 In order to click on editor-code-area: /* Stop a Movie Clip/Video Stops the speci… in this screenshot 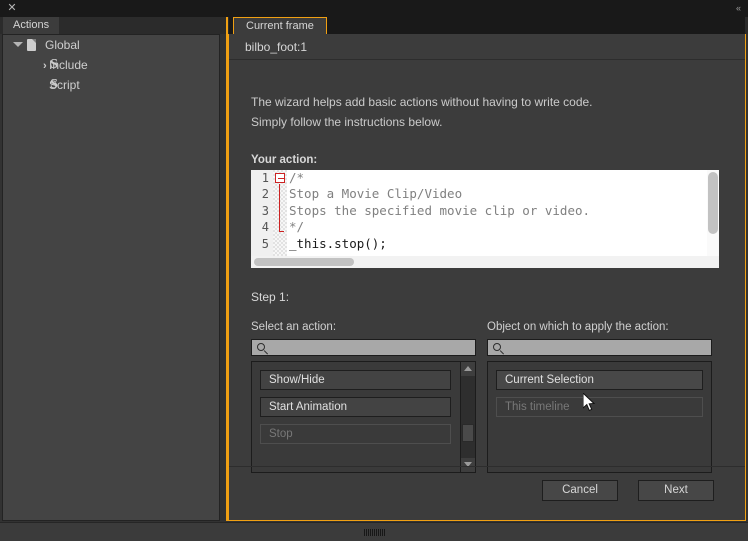, I will do `click(504, 219)`.